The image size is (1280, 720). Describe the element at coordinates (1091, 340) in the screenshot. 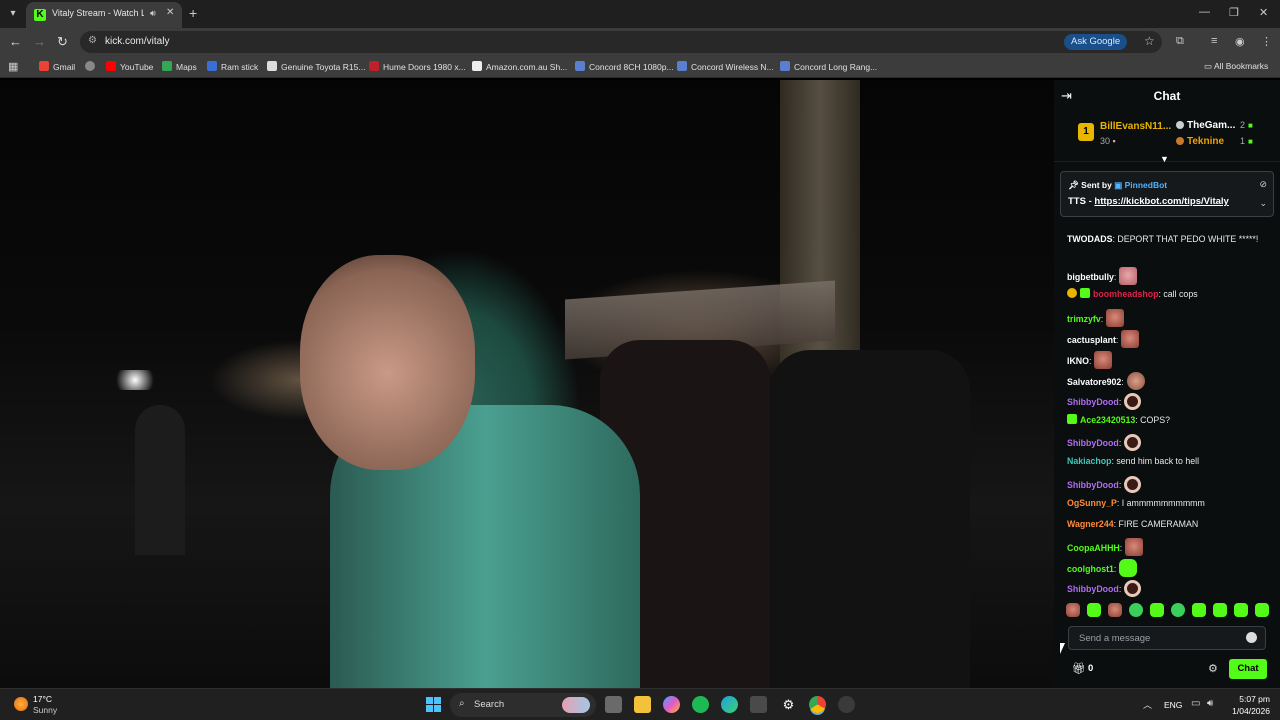

I see `chat-username: cactusplant` at that location.